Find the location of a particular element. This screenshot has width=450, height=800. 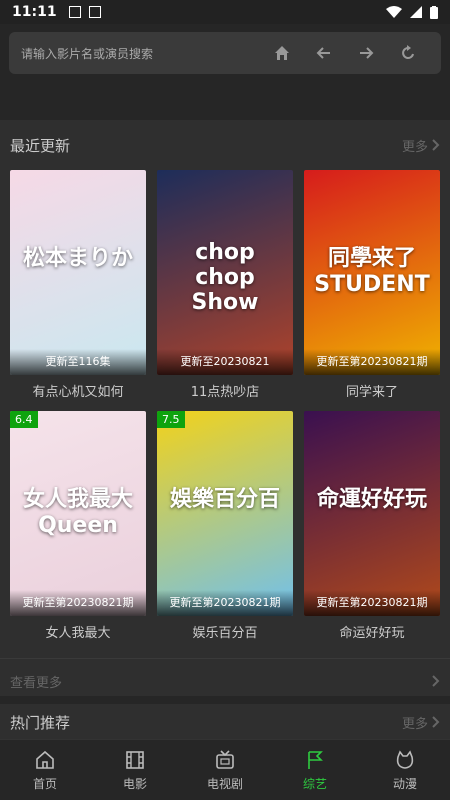

search-input: 请输入影片名或演员搜索 is located at coordinates (141, 53).